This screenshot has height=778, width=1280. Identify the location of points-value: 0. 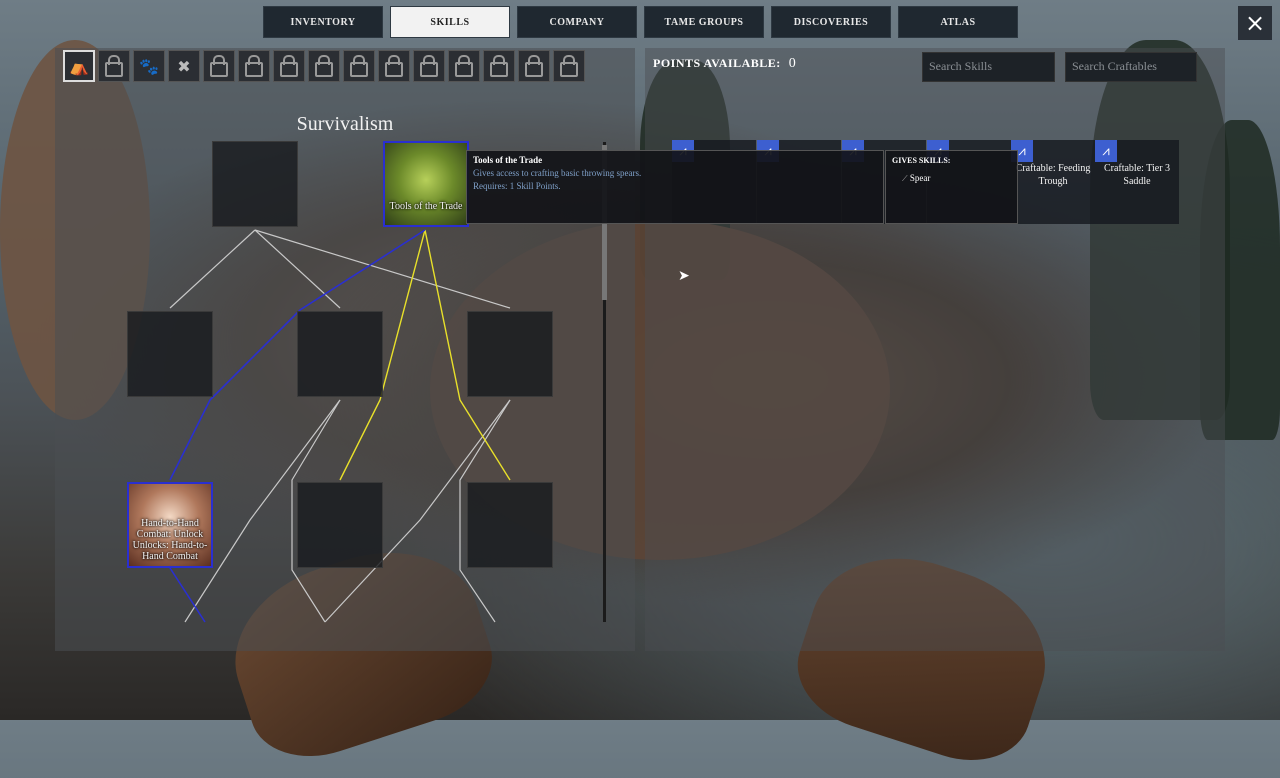
(792, 63).